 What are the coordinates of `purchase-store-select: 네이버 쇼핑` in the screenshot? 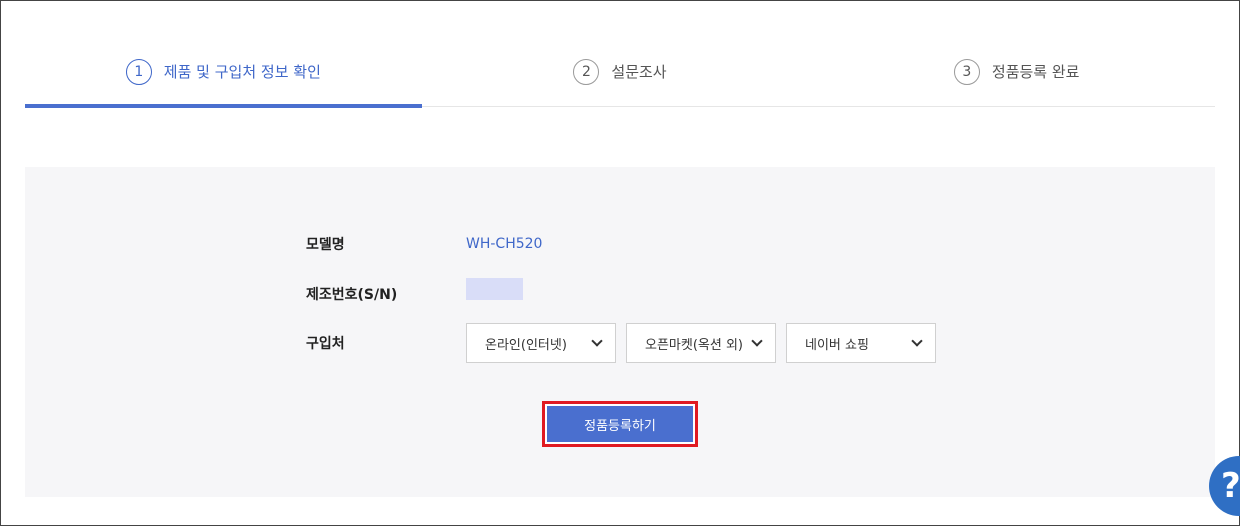 It's located at (861, 343).